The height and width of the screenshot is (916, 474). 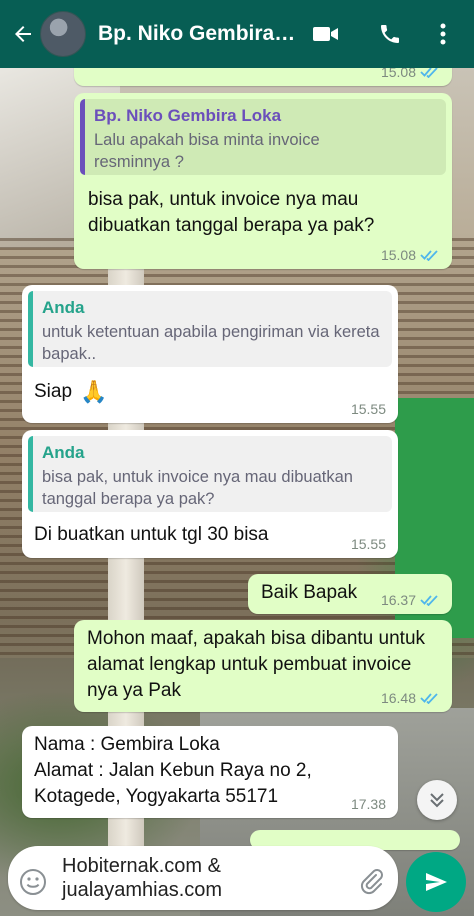 I want to click on message-meta: 16.48, so click(x=410, y=698).